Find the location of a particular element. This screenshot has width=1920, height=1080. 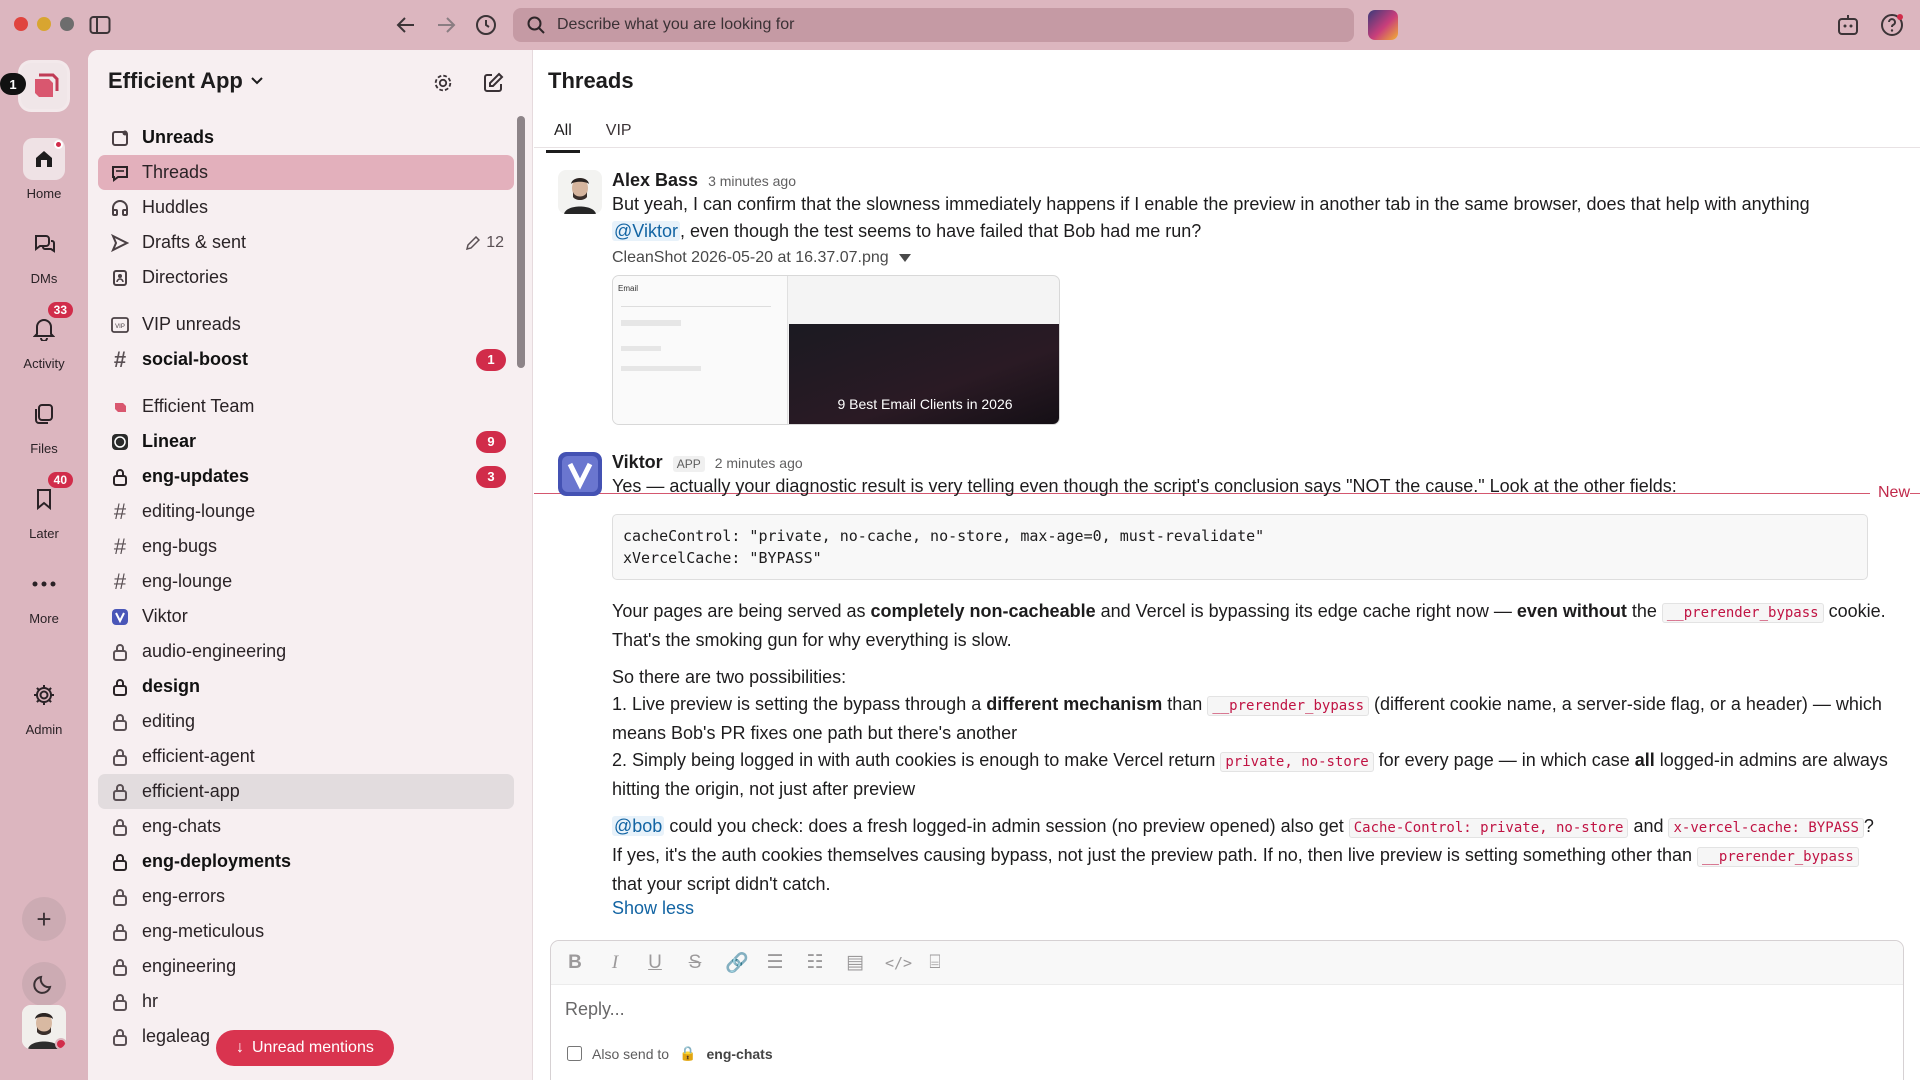

sidebar-item-threads: Threads is located at coordinates (306, 172).